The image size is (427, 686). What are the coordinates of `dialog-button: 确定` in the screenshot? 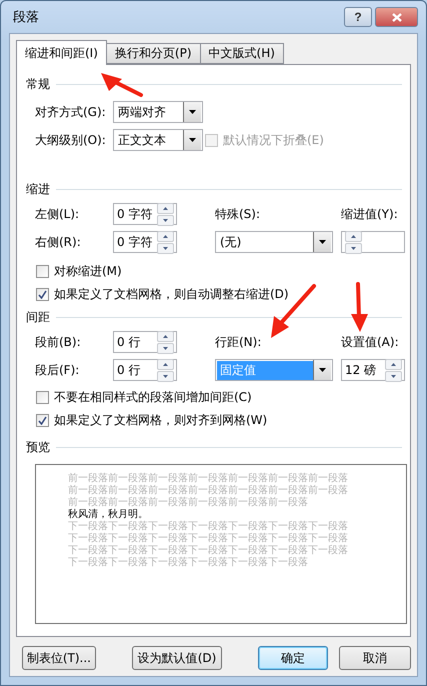 It's located at (293, 658).